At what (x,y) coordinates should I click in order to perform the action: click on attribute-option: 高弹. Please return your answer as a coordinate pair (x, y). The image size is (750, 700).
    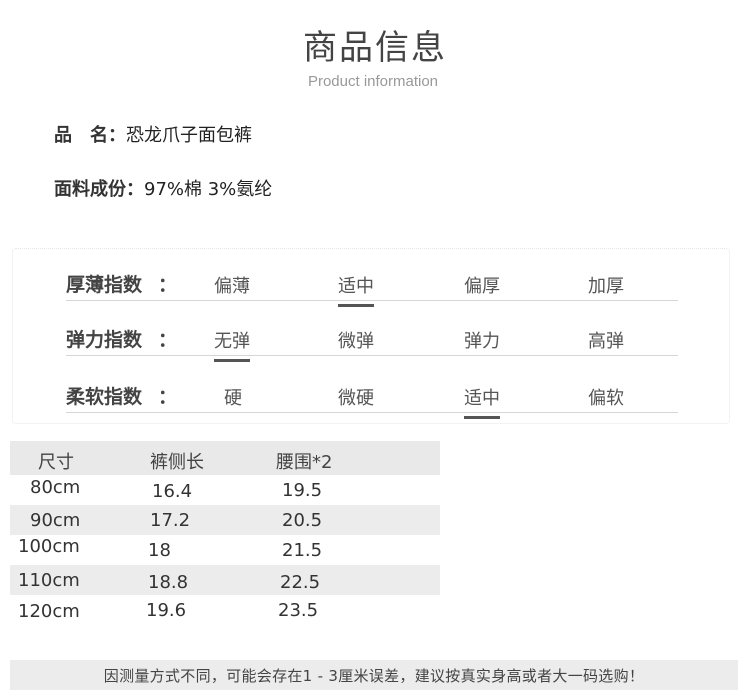
    Looking at the image, I should click on (606, 341).